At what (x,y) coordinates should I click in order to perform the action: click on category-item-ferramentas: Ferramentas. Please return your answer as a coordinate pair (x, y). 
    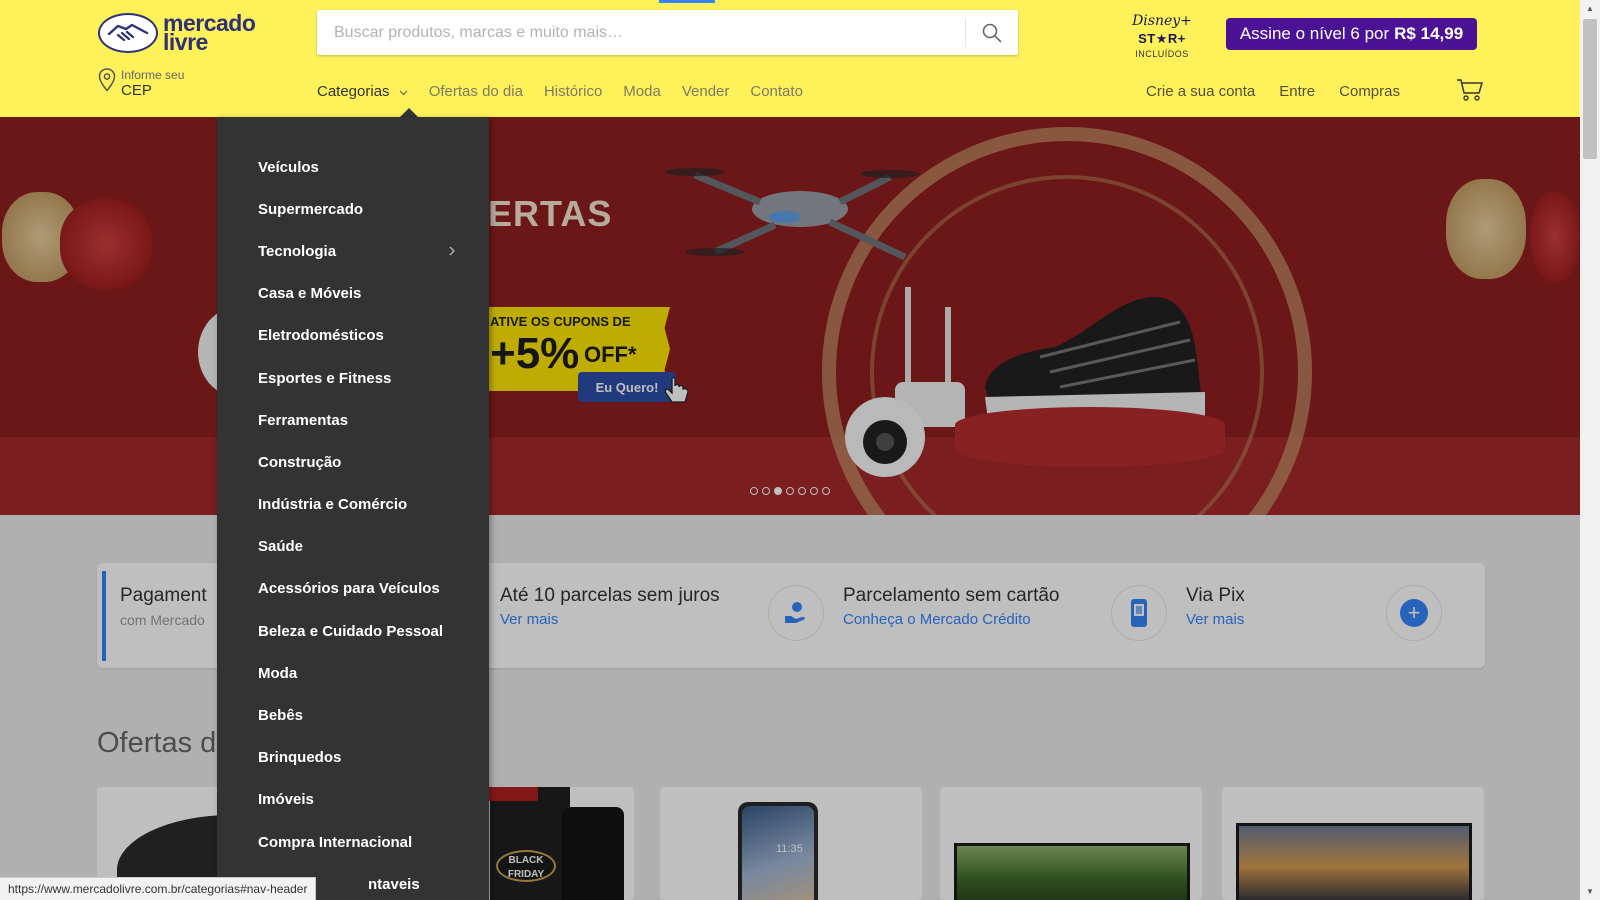
    Looking at the image, I should click on (353, 420).